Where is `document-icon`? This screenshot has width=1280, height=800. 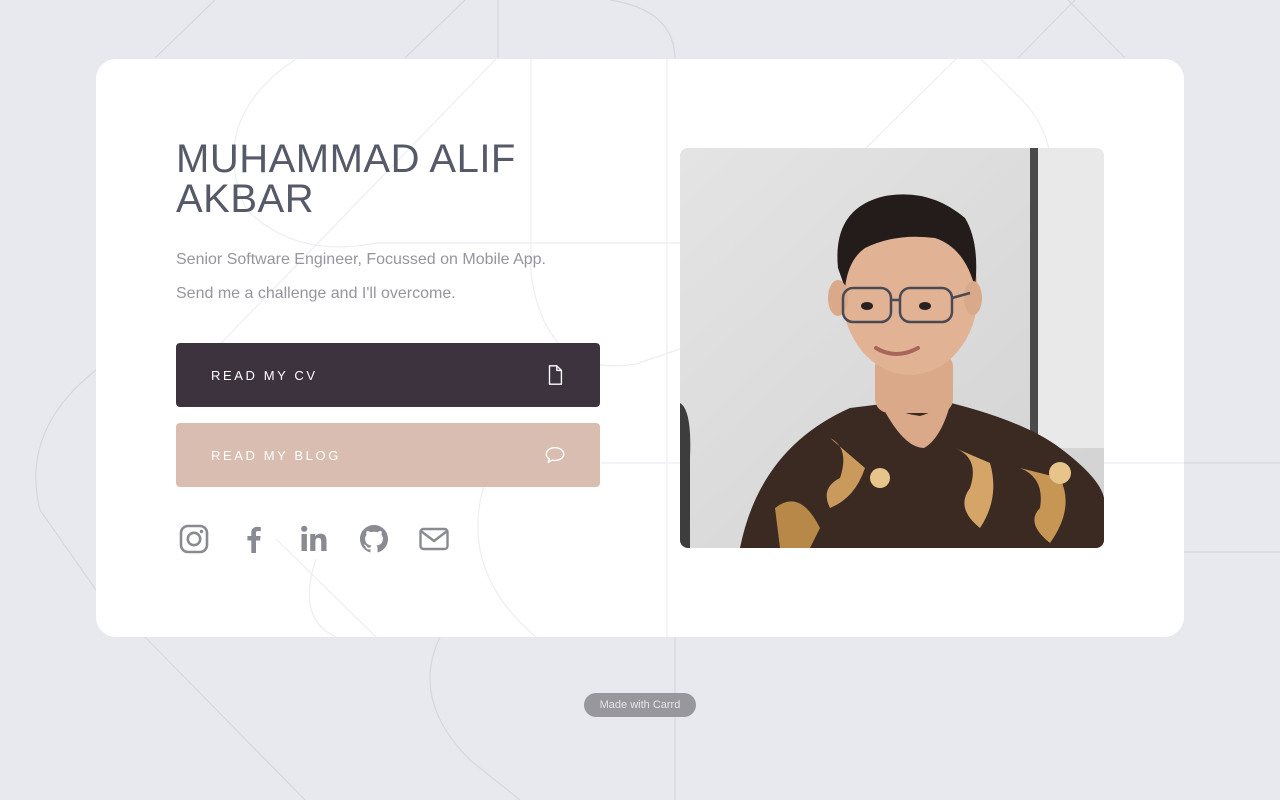 document-icon is located at coordinates (555, 375).